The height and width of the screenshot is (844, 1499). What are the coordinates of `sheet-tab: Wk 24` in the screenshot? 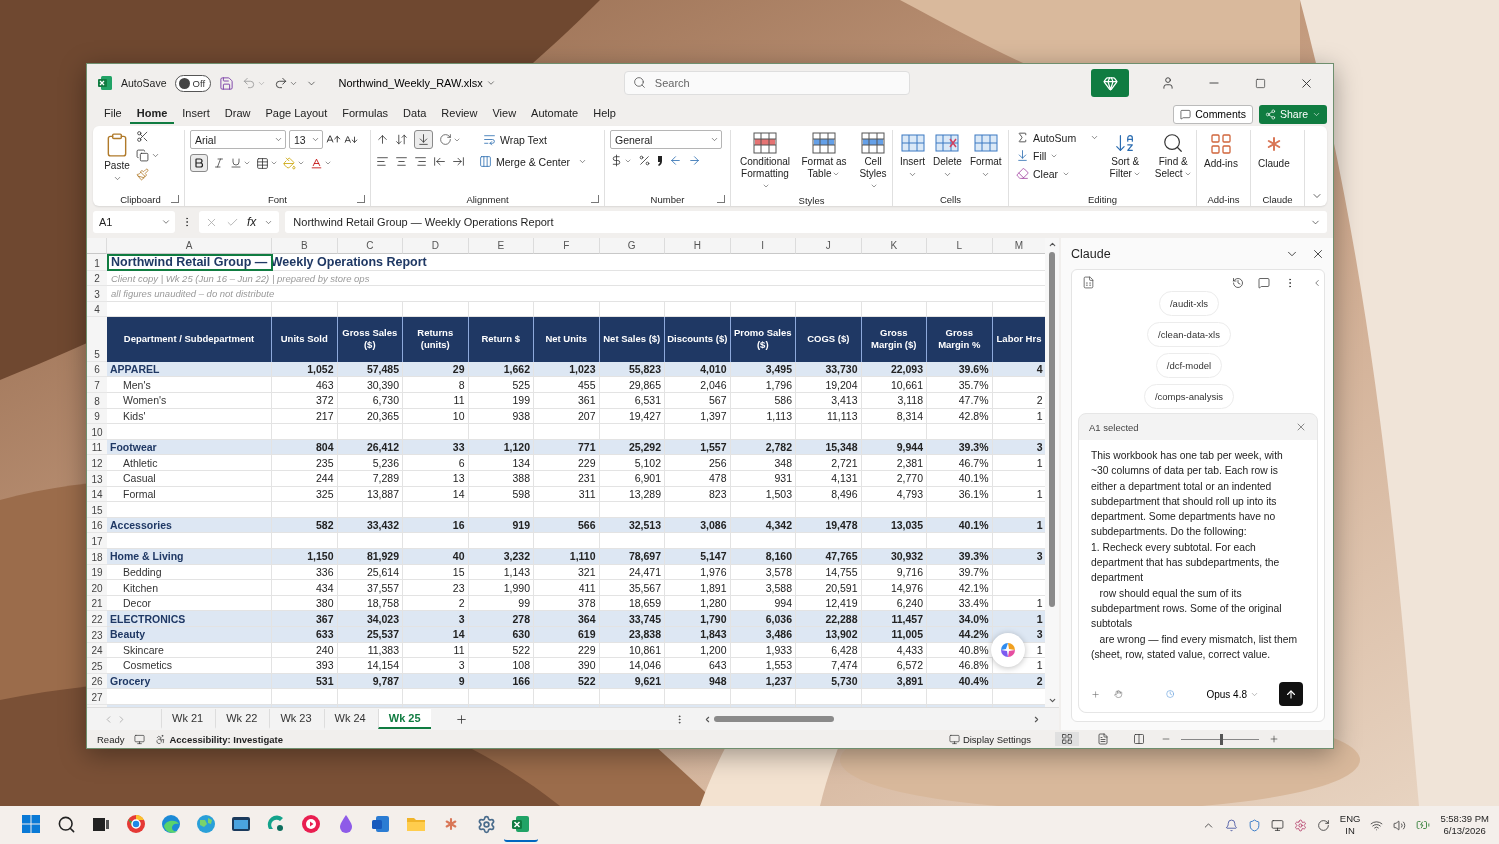 It's located at (349, 719).